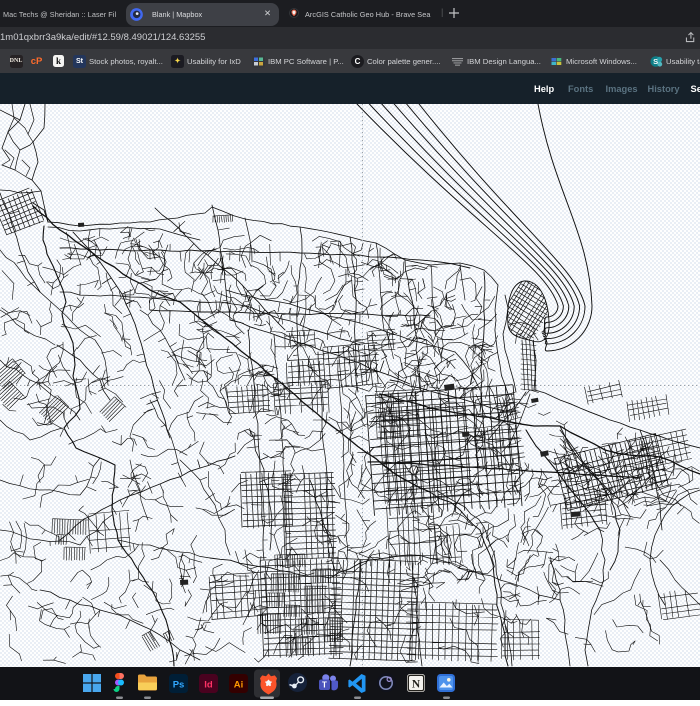 The image size is (700, 706). What do you see at coordinates (179, 685) in the screenshot?
I see `svg-text: Ps` at bounding box center [179, 685].